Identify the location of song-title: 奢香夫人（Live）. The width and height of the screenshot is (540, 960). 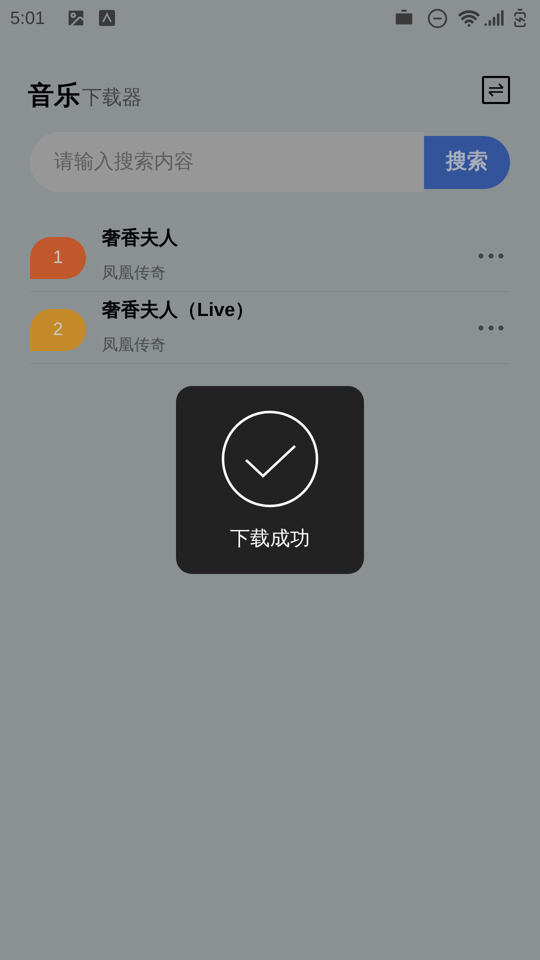
(179, 311).